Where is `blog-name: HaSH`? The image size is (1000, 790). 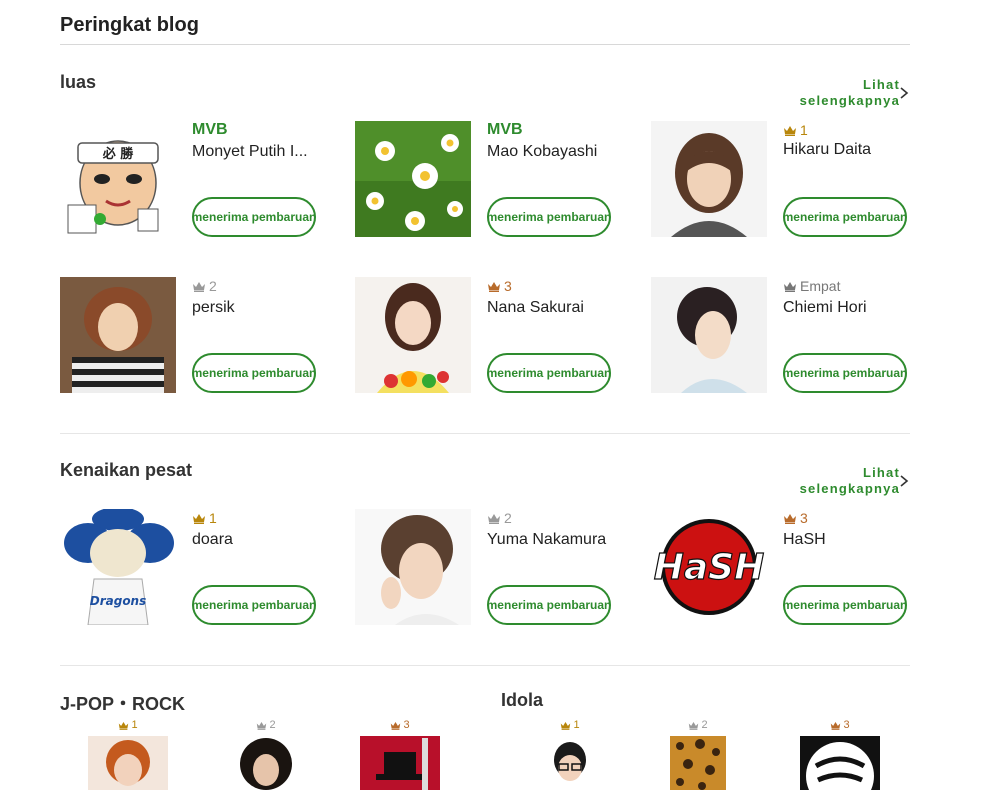
blog-name: HaSH is located at coordinates (847, 540).